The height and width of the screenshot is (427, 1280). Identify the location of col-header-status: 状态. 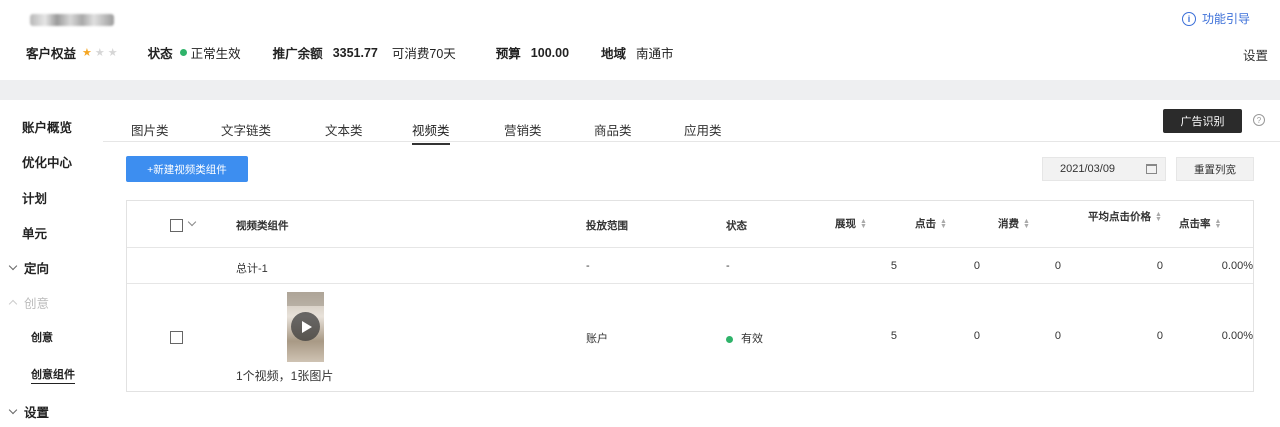
(736, 226).